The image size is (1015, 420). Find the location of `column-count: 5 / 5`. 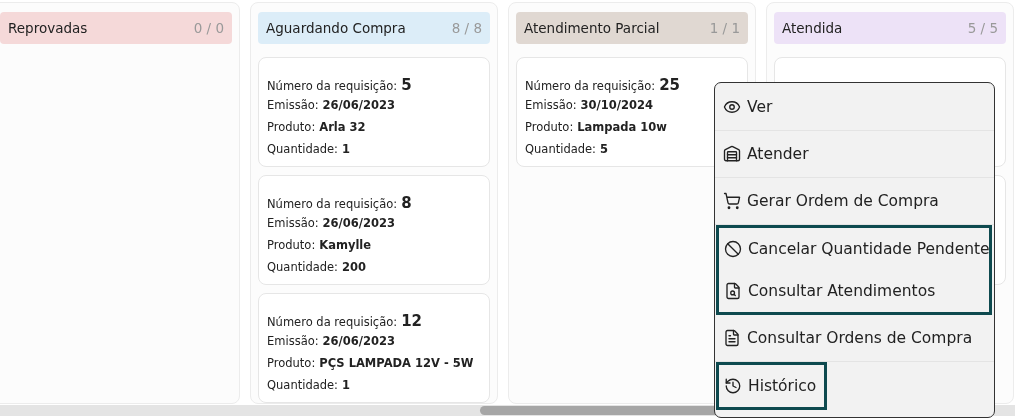

column-count: 5 / 5 is located at coordinates (982, 28).